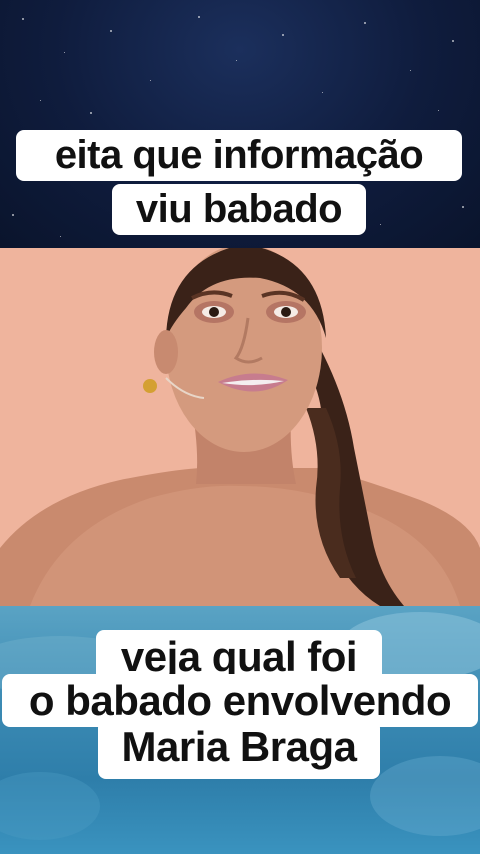 Image resolution: width=480 pixels, height=854 pixels. What do you see at coordinates (239, 750) in the screenshot?
I see `caption-bottom-line-3: Maria Braga` at bounding box center [239, 750].